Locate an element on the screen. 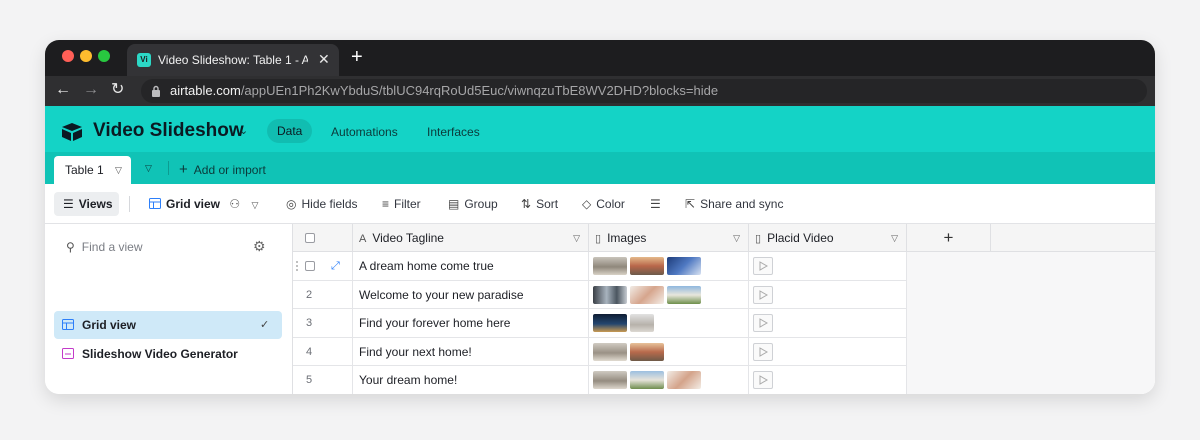  share-and-sync-button: ⇱ Share and sync is located at coordinates (734, 204).